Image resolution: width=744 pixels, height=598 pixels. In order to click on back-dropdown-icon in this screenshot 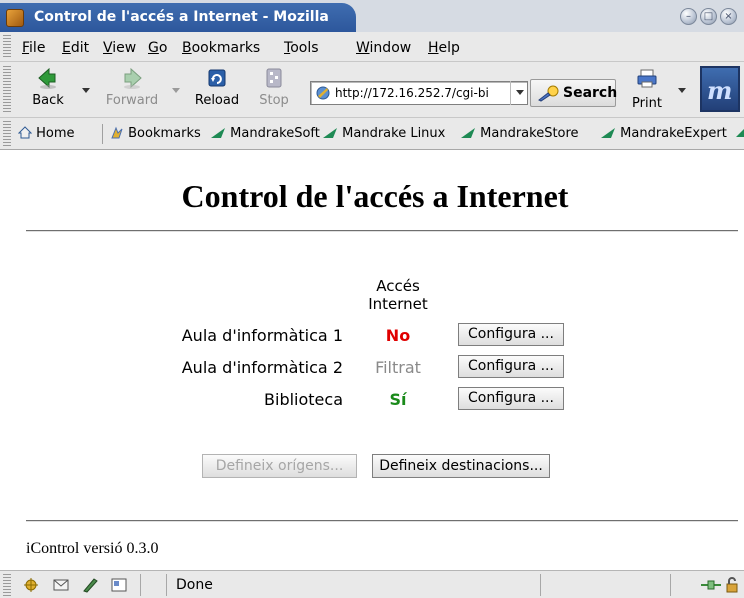, I will do `click(86, 90)`.